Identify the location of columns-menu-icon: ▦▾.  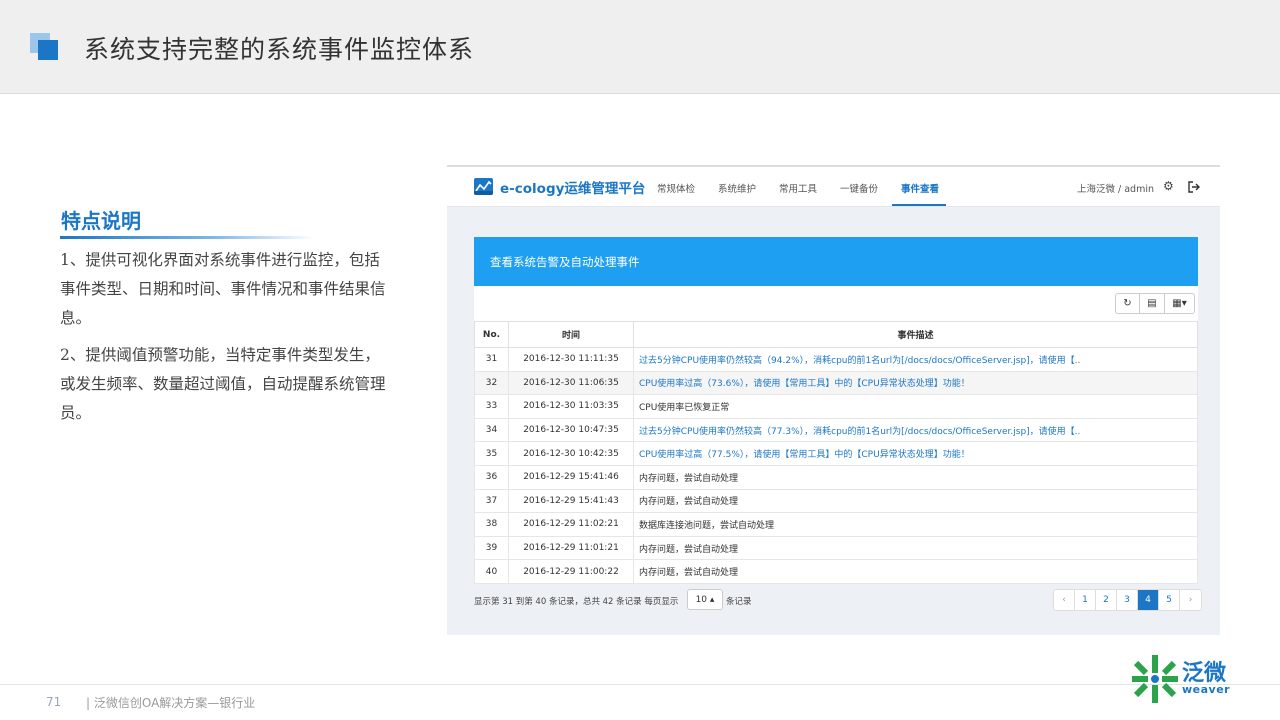
(1179, 303).